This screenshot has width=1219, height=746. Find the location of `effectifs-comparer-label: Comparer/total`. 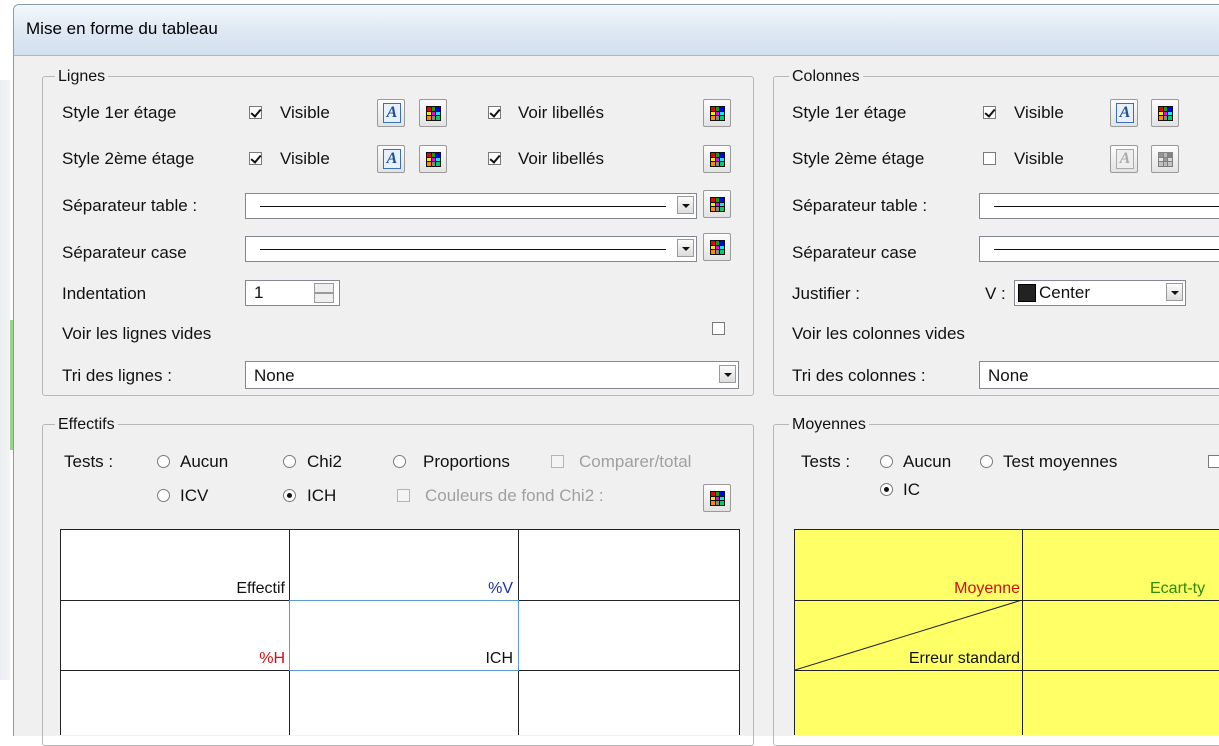

effectifs-comparer-label: Comparer/total is located at coordinates (635, 462).